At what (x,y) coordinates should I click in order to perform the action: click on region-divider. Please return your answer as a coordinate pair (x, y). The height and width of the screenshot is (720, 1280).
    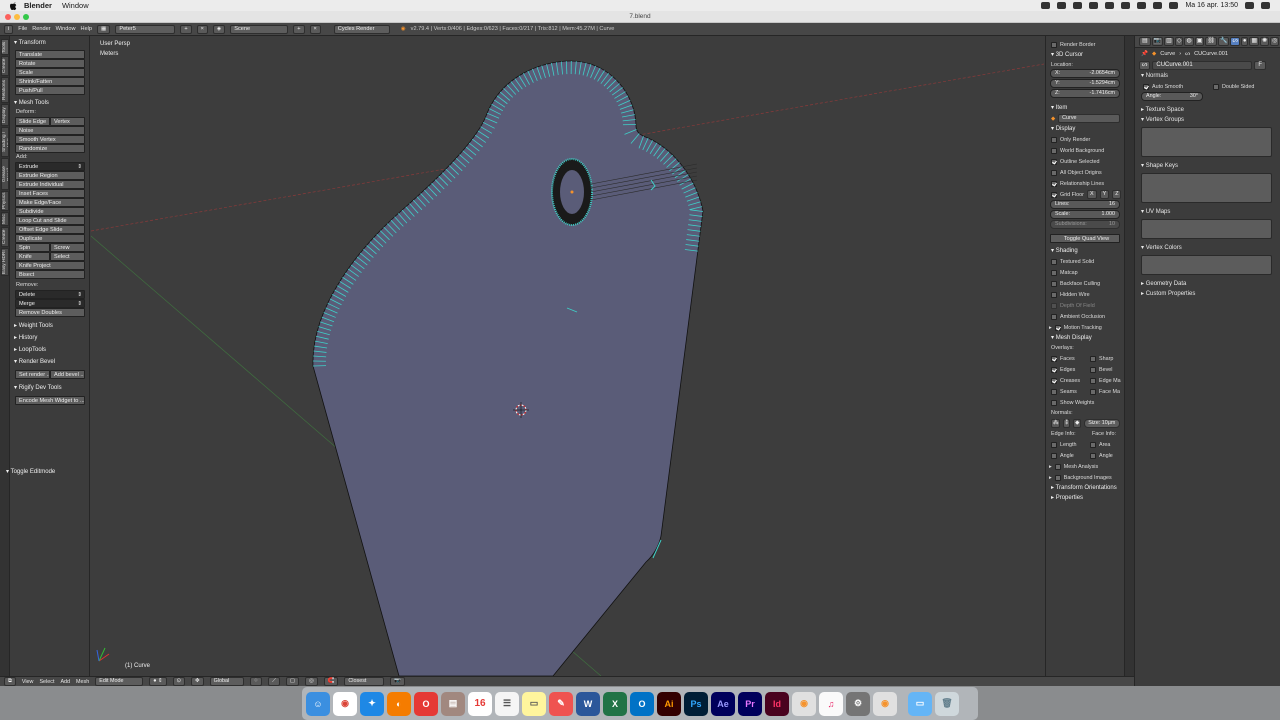
    Looking at the image, I should click on (1129, 356).